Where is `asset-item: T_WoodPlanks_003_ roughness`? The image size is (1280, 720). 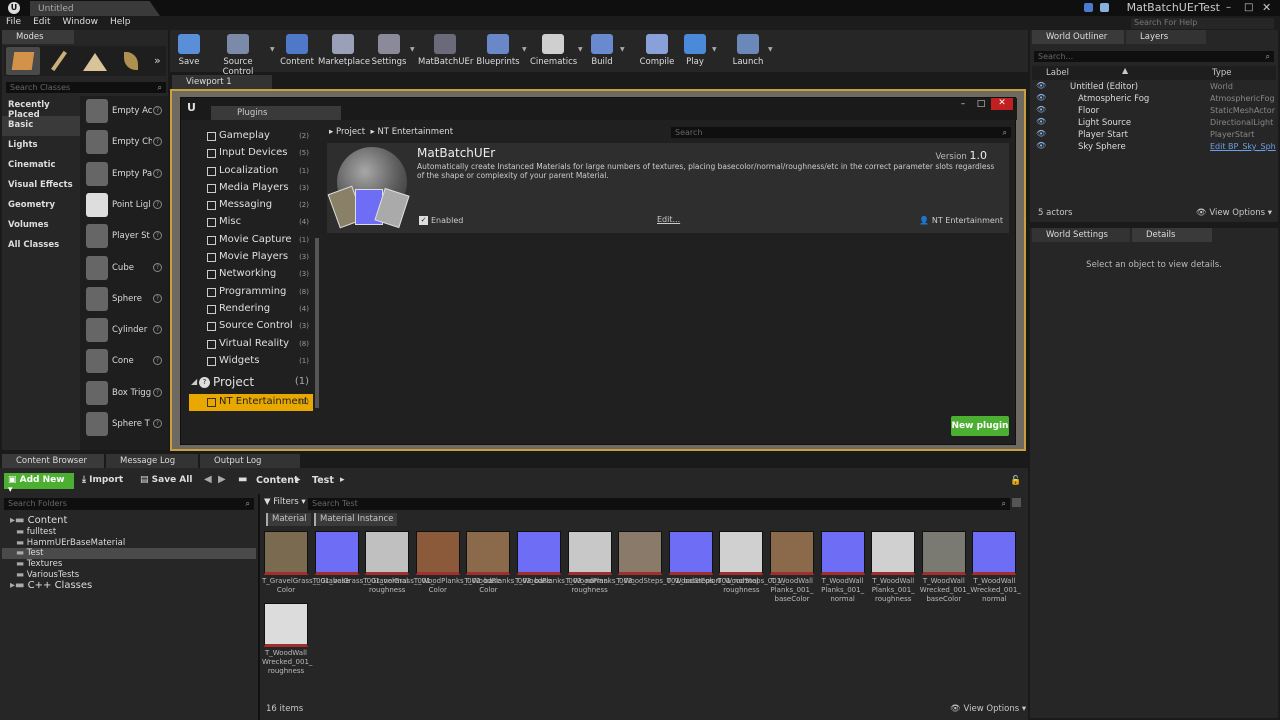 asset-item: T_WoodPlanks_003_ roughness is located at coordinates (601, 571).